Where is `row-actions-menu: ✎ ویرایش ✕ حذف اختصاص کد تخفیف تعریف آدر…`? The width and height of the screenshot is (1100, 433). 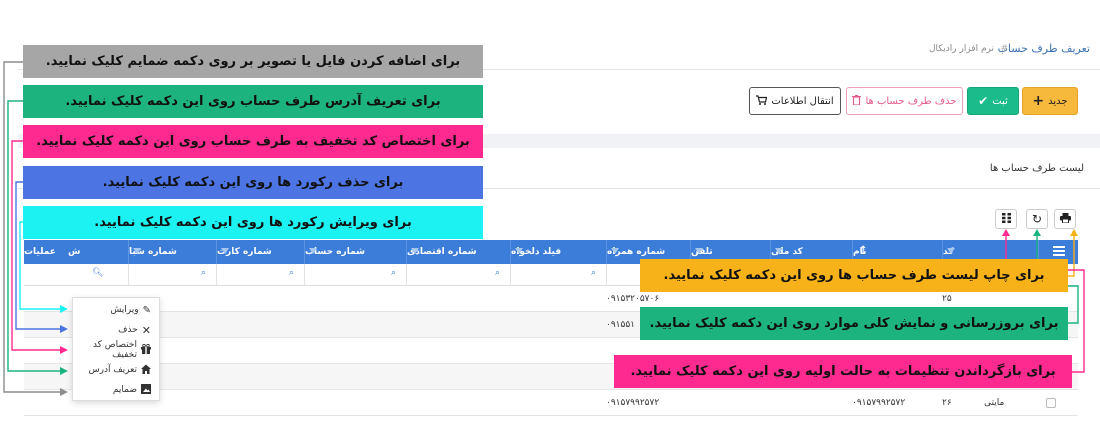
row-actions-menu: ✎ ویرایش ✕ حذف اختصاص کد تخفیف تعریف آدر… is located at coordinates (116, 349).